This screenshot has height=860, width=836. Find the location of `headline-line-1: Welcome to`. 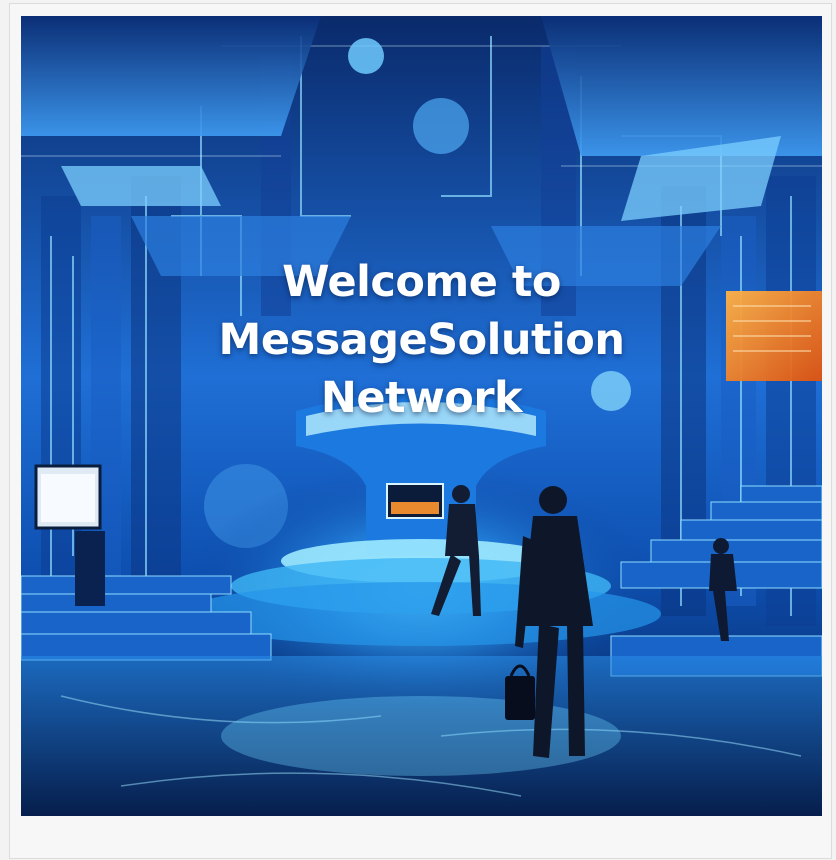

headline-line-1: Welcome to is located at coordinates (421, 282).